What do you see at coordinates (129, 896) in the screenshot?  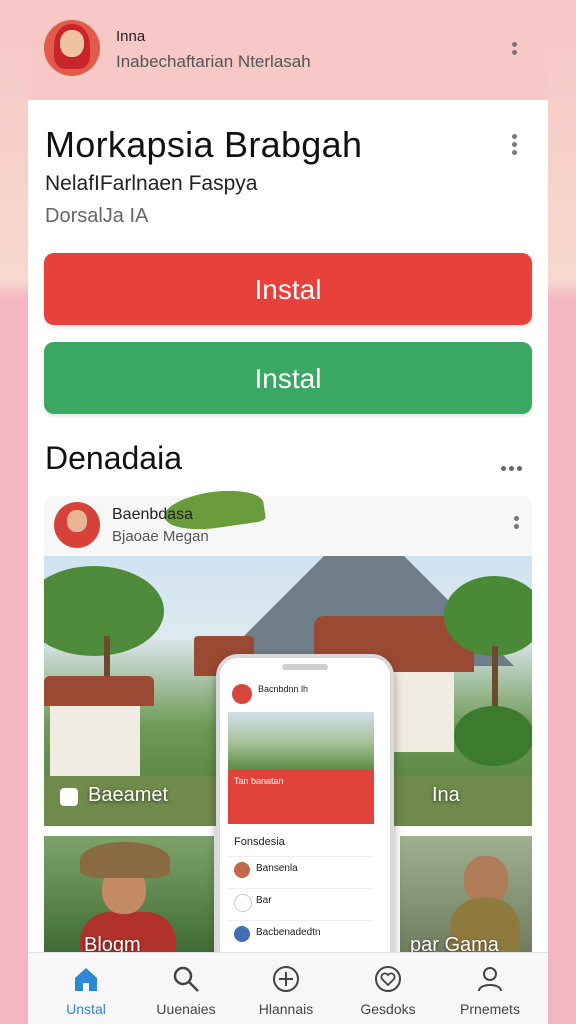 I see `thumbnail-left: Blogm` at bounding box center [129, 896].